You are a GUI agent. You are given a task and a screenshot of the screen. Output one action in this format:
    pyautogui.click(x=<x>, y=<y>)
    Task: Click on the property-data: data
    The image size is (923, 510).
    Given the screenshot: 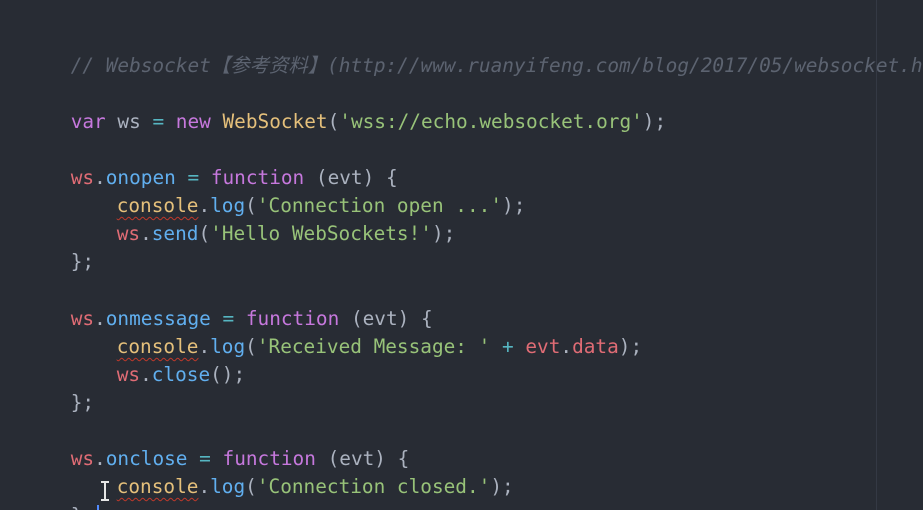 What is the action you would take?
    pyautogui.click(x=595, y=346)
    